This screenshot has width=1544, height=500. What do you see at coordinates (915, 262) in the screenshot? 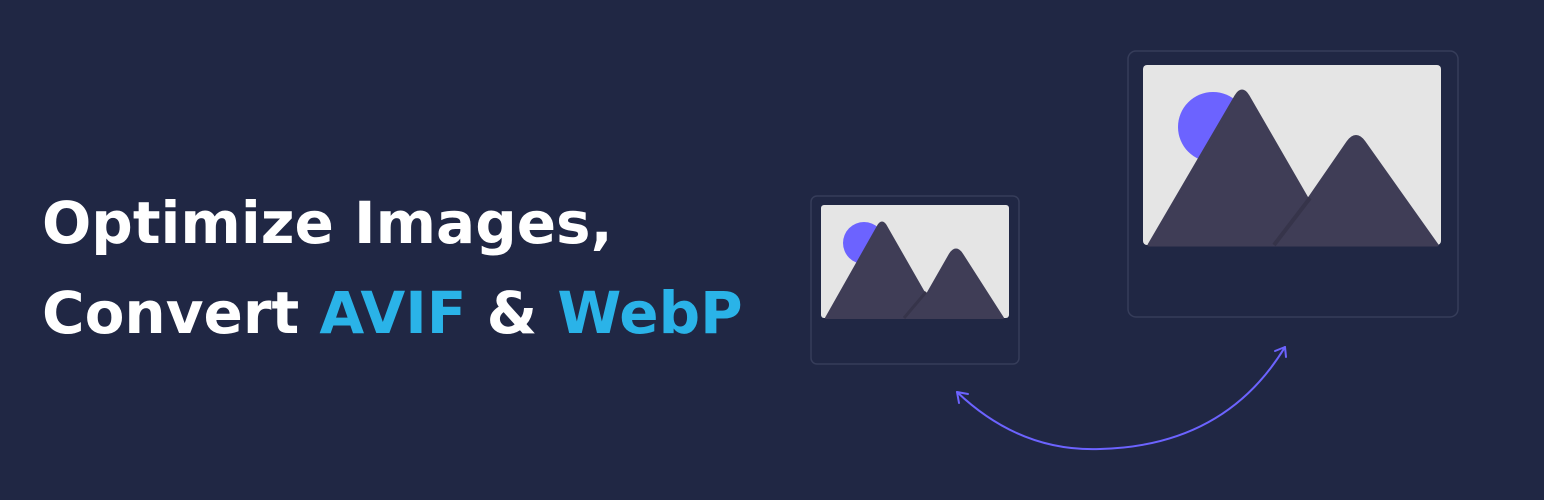
I see `small-image-icon` at bounding box center [915, 262].